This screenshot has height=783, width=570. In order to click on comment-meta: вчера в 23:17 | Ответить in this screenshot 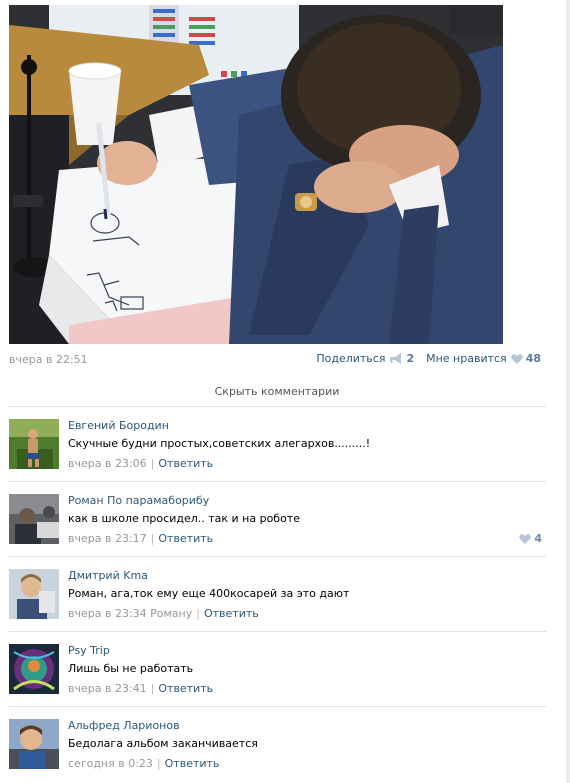, I will do `click(140, 538)`.